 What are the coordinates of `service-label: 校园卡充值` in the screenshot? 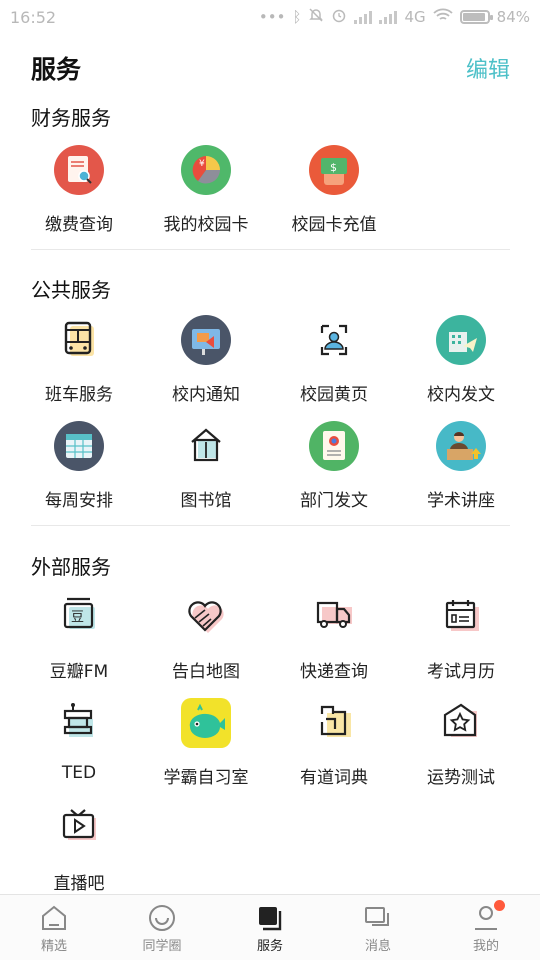 It's located at (334, 225).